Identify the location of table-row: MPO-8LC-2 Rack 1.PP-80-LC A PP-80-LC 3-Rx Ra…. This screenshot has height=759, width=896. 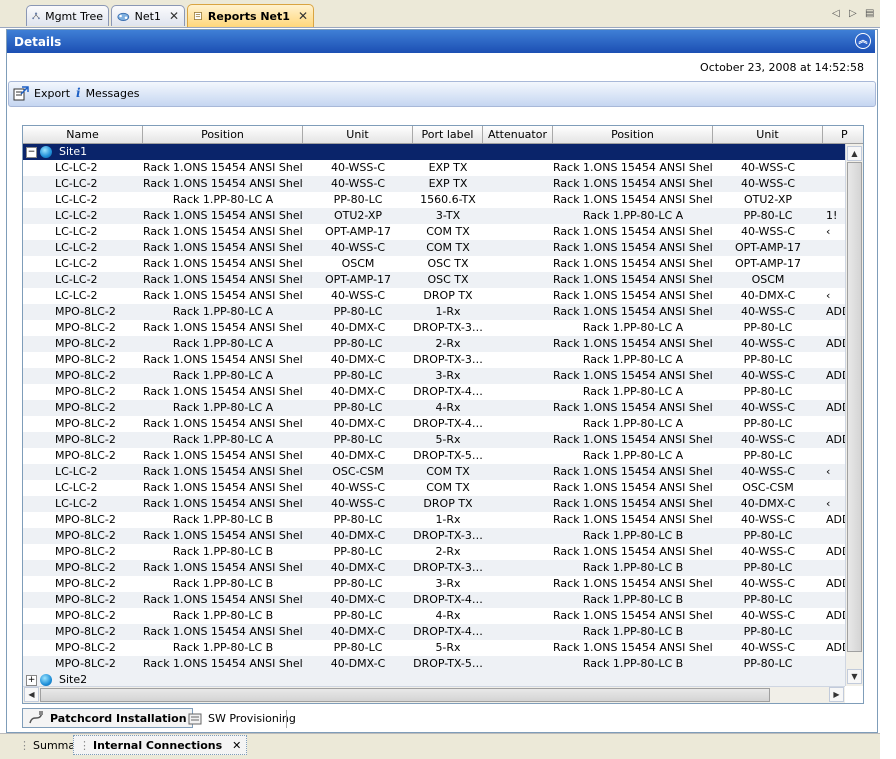
(434, 376).